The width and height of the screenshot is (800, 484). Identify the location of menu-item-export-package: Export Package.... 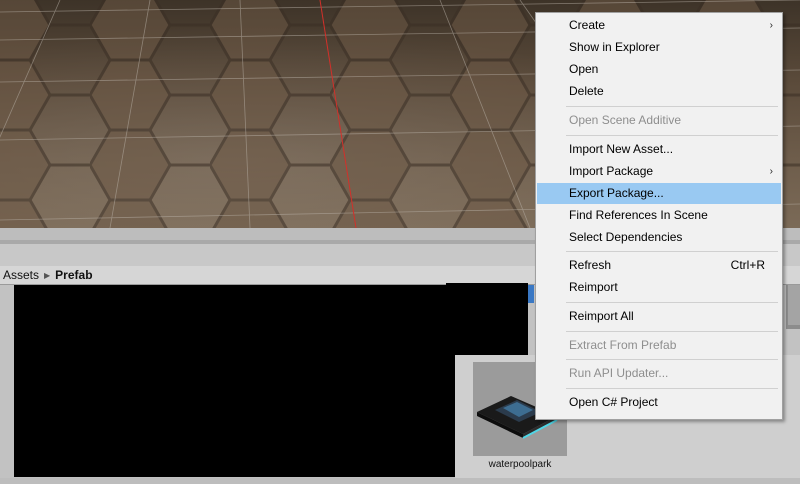
(659, 193).